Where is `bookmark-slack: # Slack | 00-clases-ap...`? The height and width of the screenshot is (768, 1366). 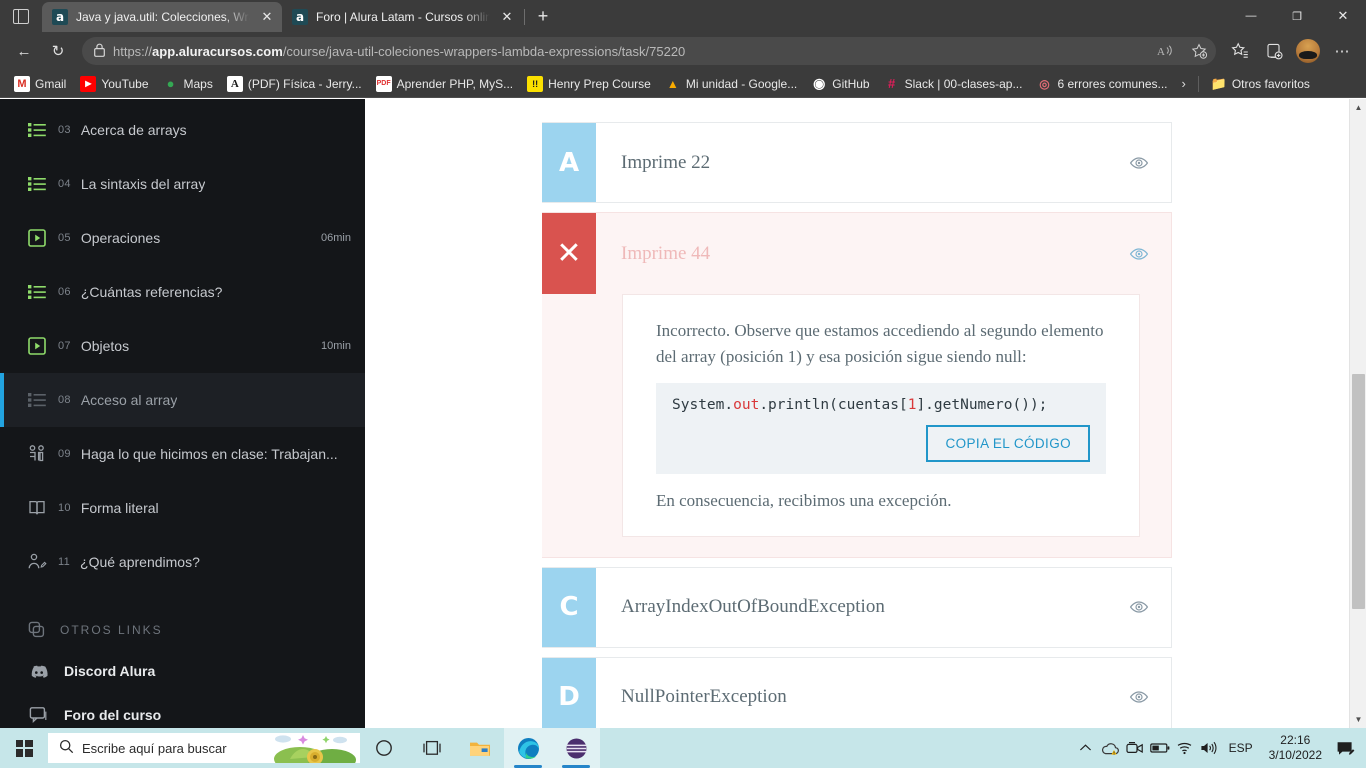
bookmark-slack: # Slack | 00-clases-ap... is located at coordinates (953, 84).